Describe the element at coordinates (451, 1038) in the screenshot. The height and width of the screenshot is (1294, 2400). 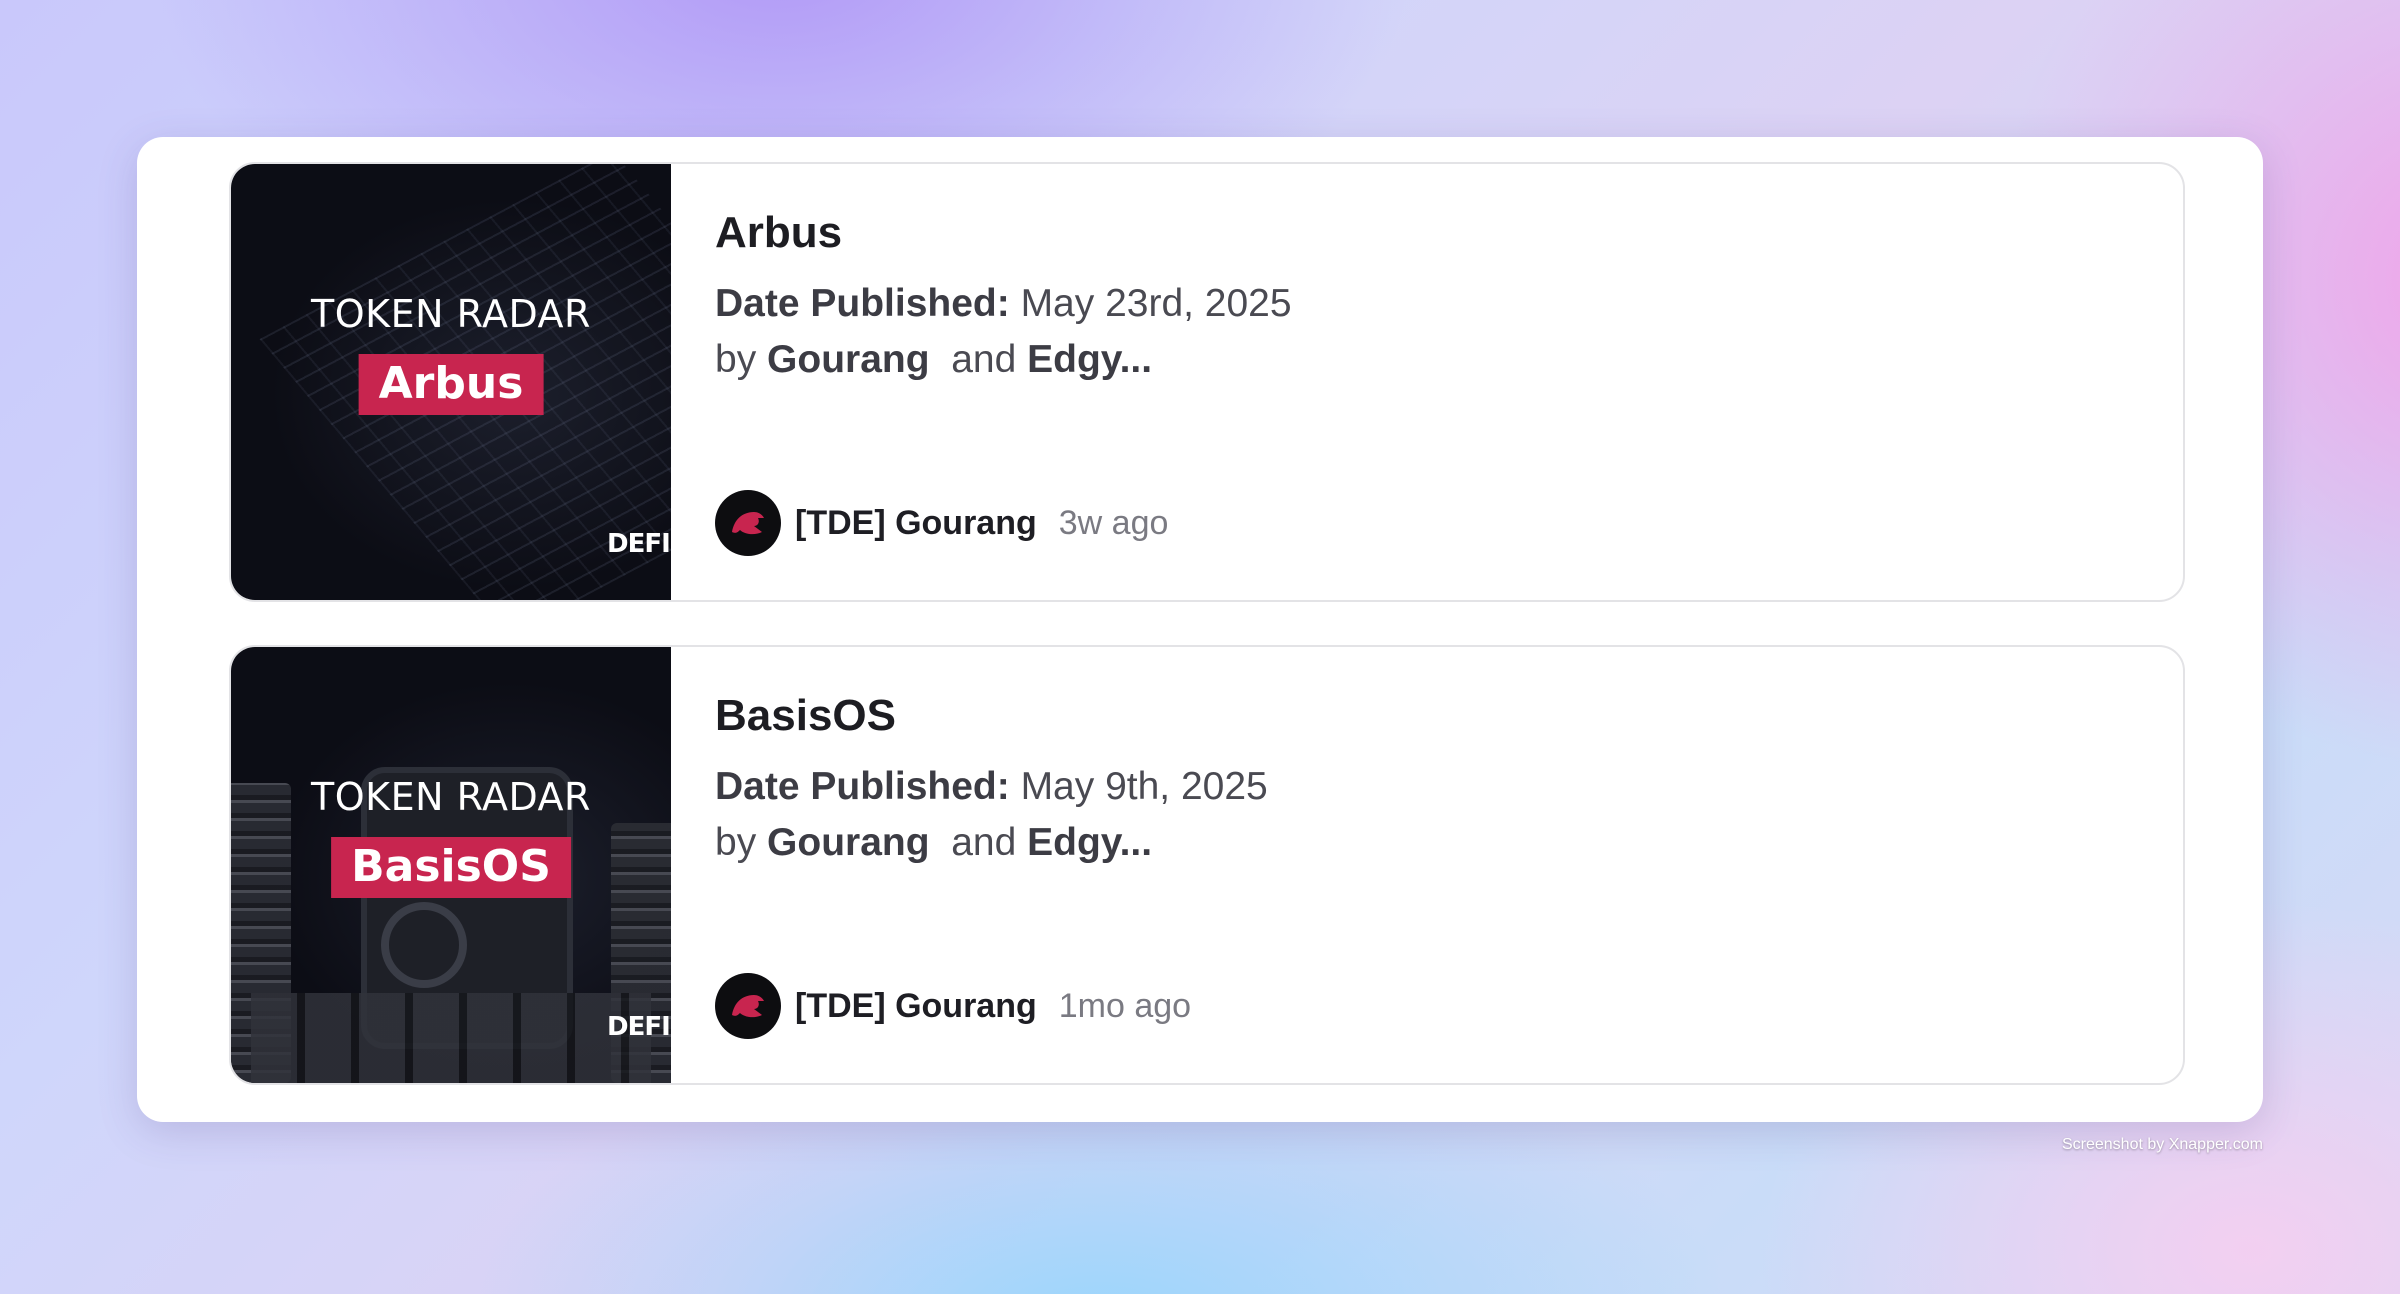
I see `thumbnail-coins-bottom` at that location.